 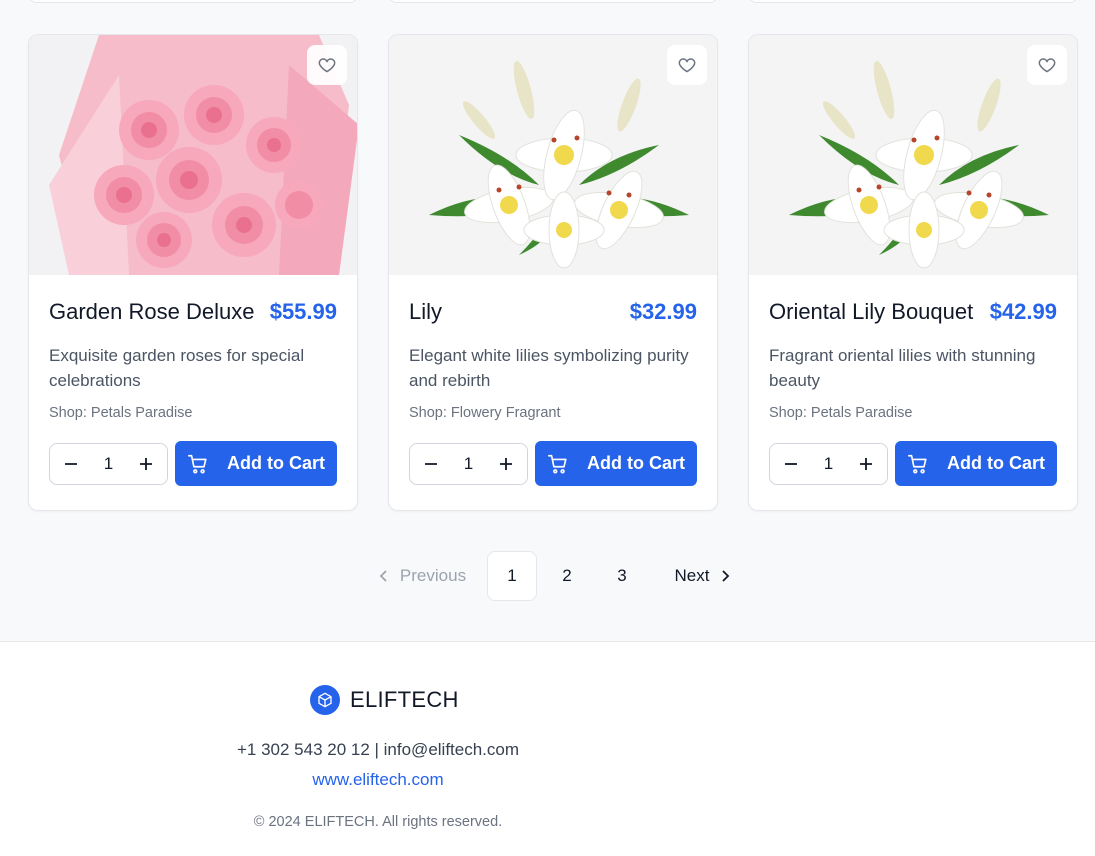 What do you see at coordinates (512, 576) in the screenshot?
I see `page-1-button: 1` at bounding box center [512, 576].